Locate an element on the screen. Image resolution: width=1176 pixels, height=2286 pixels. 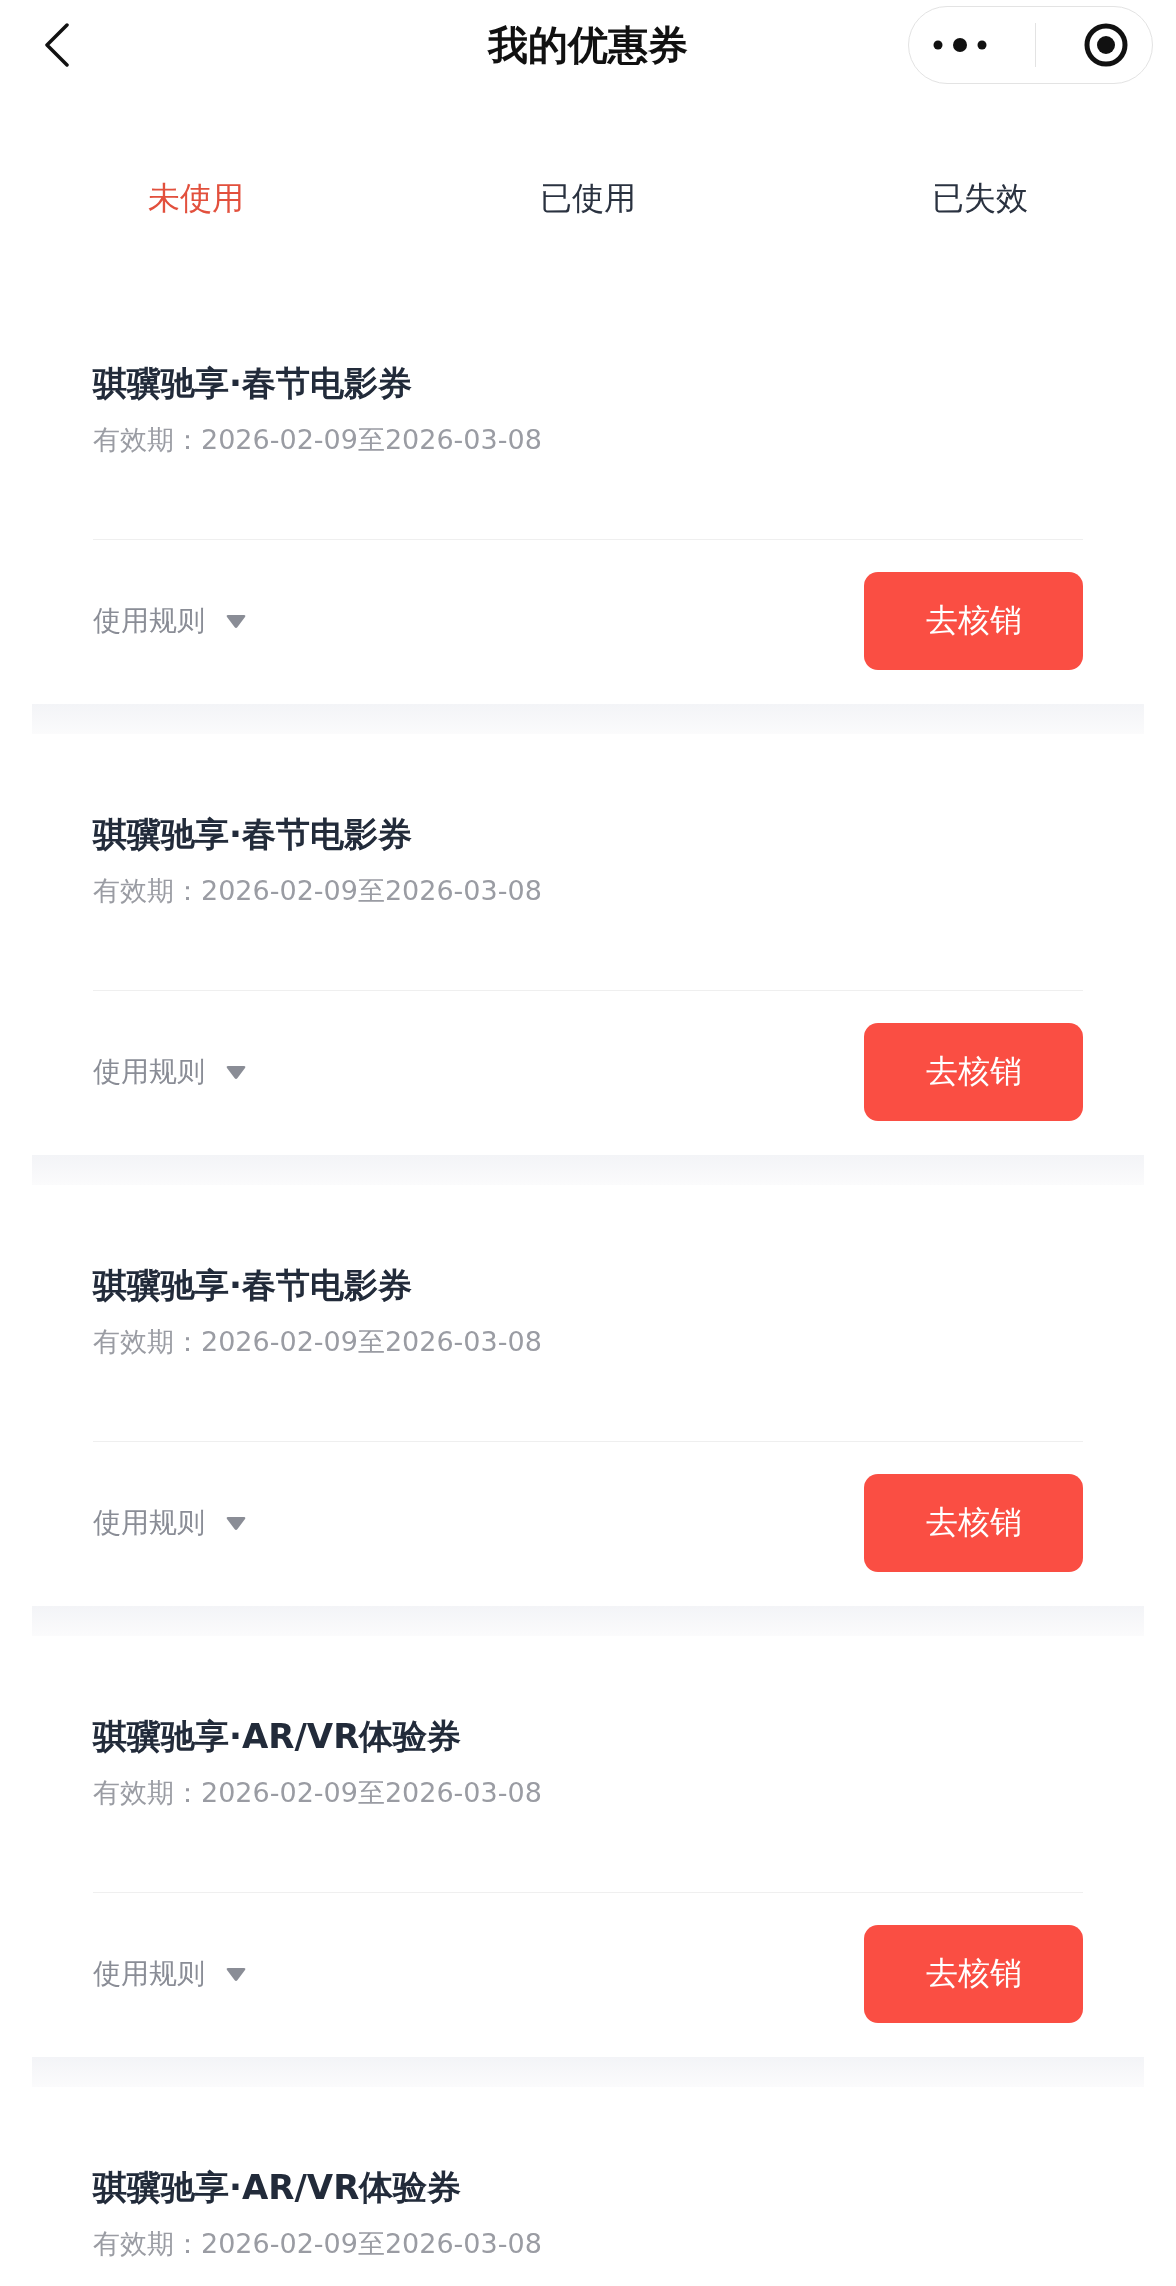
tab: 已使用 is located at coordinates (588, 198).